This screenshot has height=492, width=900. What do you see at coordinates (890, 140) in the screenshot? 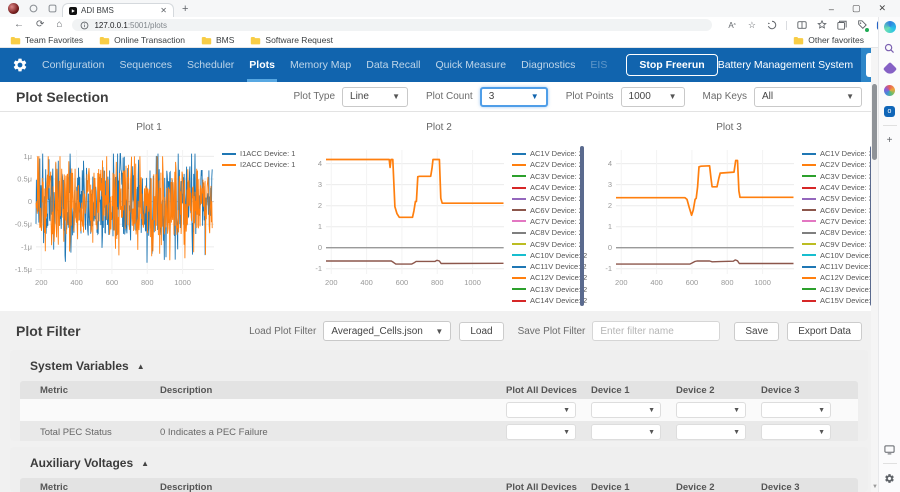
I see `add-sidebar-item-icon: +` at bounding box center [890, 140].